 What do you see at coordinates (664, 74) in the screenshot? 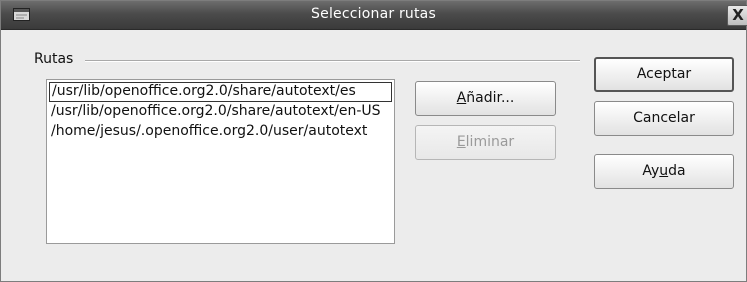
I see `accept-button: Aceptar` at bounding box center [664, 74].